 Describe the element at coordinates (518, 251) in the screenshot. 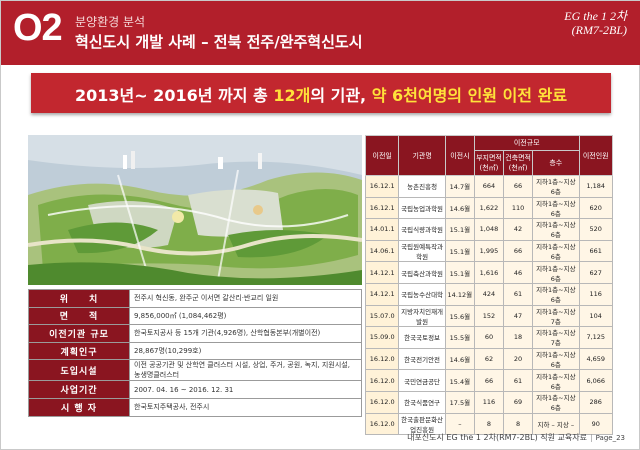

I see `agency-building-area: 66` at that location.